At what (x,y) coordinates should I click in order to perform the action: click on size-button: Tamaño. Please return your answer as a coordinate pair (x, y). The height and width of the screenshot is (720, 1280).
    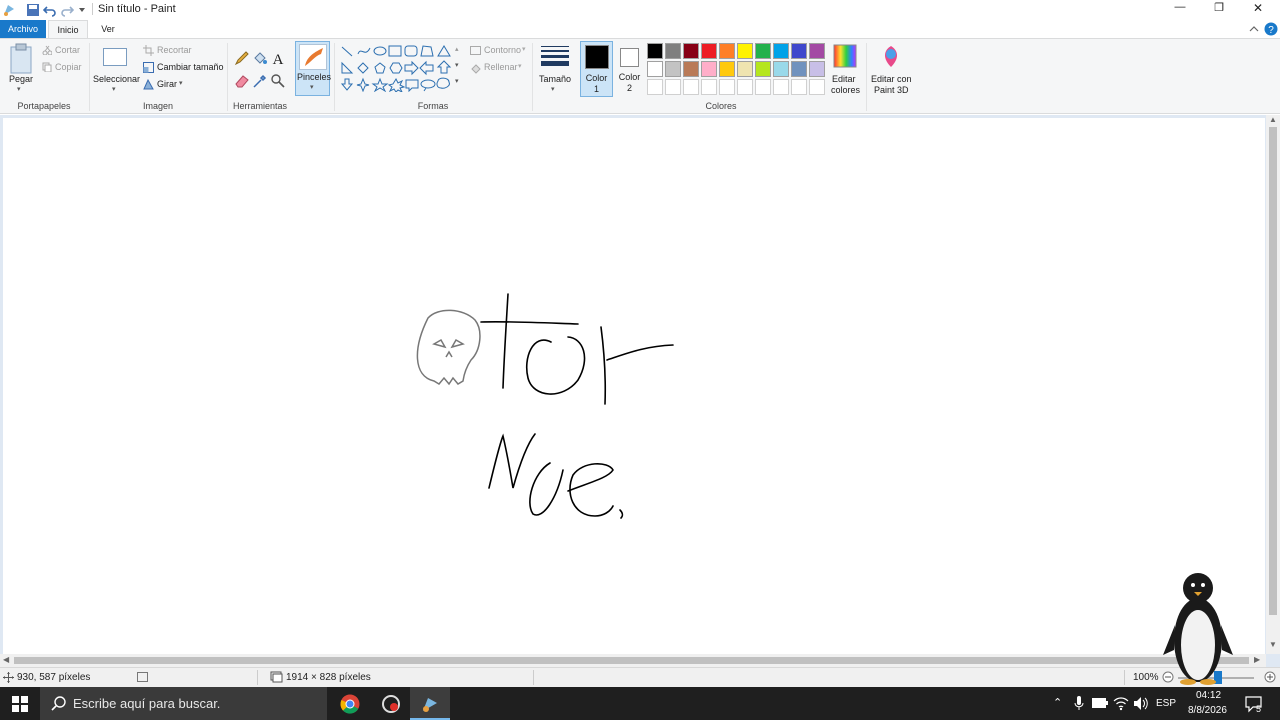
    Looking at the image, I should click on (555, 79).